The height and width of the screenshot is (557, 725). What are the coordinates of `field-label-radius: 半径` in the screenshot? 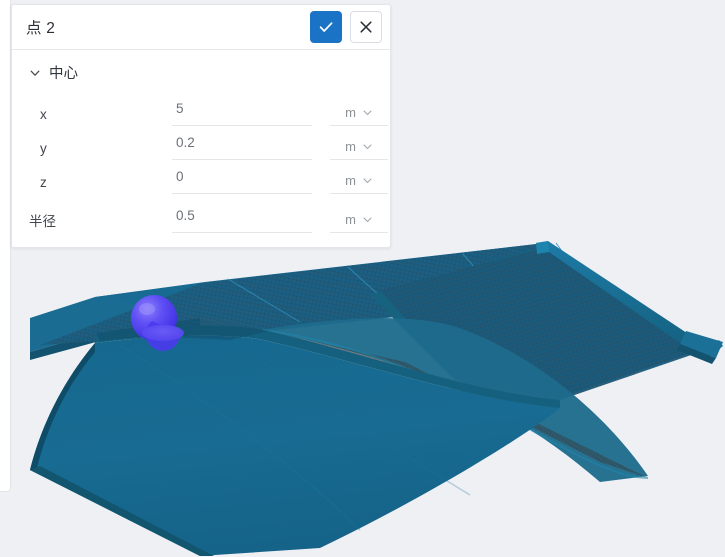 It's located at (42, 221).